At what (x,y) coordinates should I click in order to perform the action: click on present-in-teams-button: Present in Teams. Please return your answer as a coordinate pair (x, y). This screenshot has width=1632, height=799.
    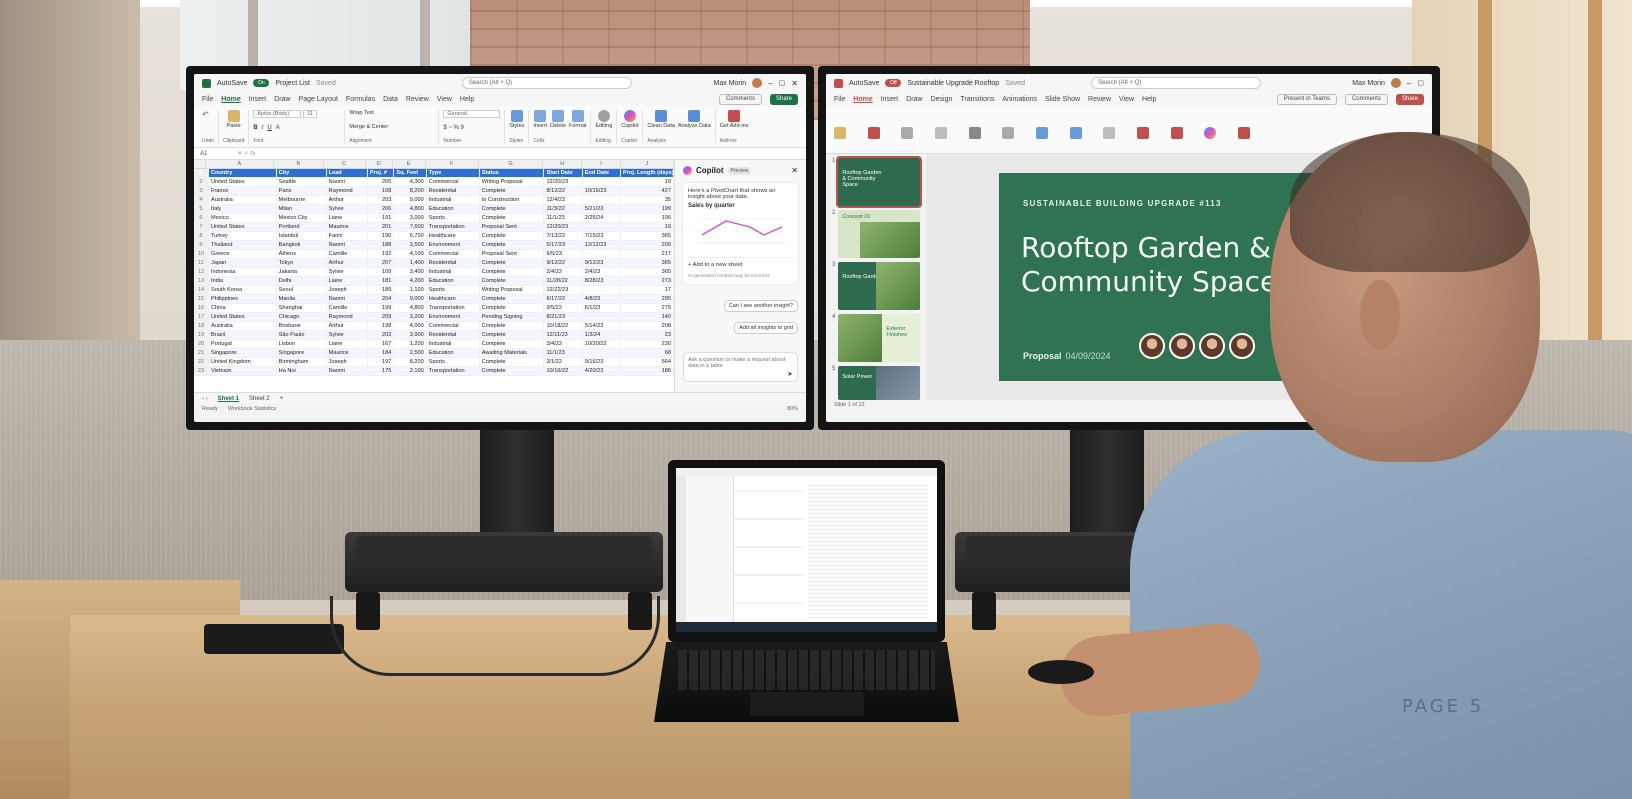
    Looking at the image, I should click on (1306, 99).